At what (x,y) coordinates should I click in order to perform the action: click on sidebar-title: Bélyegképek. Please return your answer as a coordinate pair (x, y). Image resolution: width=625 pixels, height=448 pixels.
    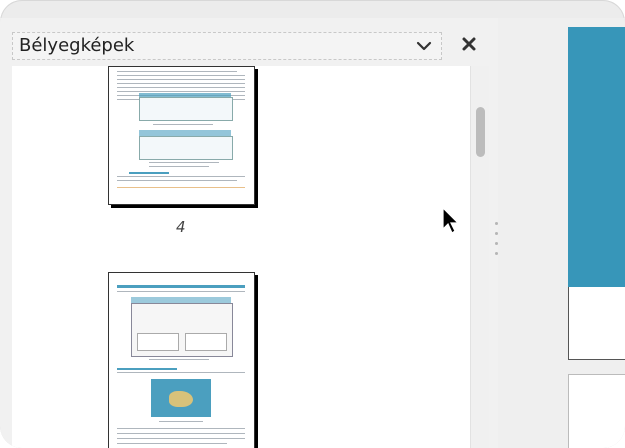
    Looking at the image, I should click on (77, 45).